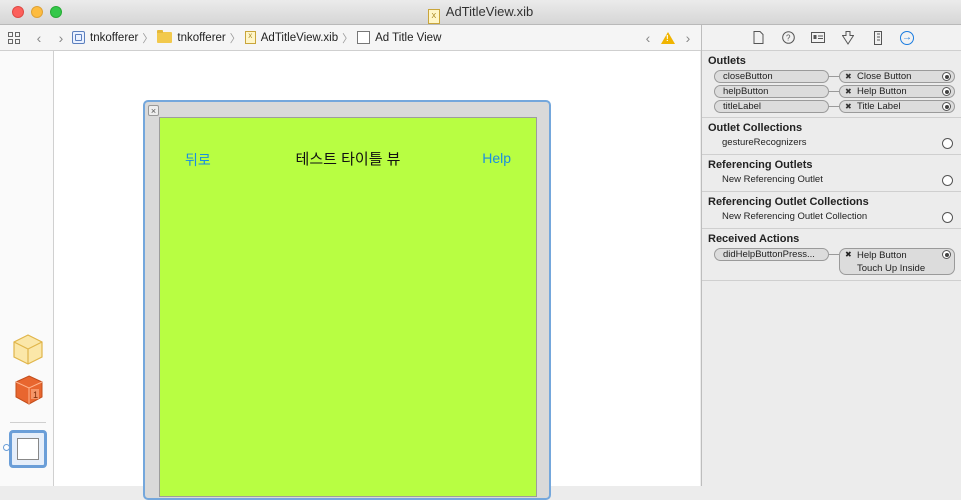 This screenshot has height=500, width=961. Describe the element at coordinates (760, 165) in the screenshot. I see `referencing-outlets-heading: Referencing Outlets` at that location.